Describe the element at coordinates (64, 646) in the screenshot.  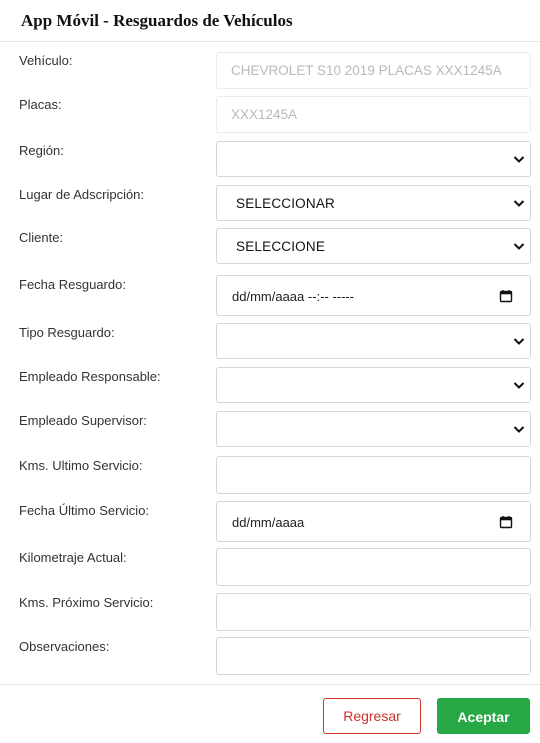
I see `observaciones-label: Observaciones:` at that location.